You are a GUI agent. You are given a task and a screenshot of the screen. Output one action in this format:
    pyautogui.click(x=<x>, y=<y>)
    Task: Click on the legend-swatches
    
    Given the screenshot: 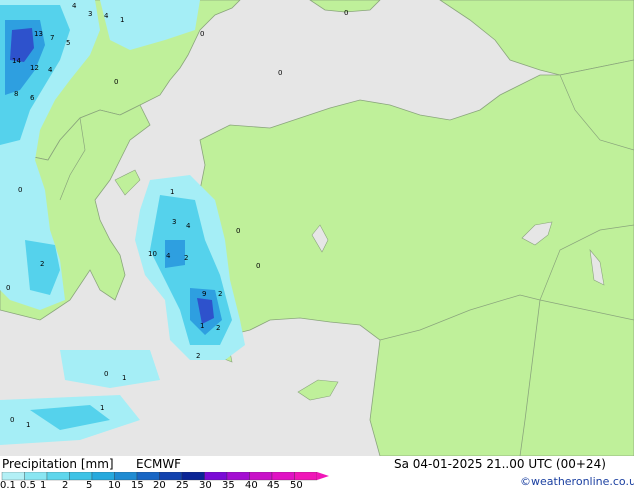 What is the action you would take?
    pyautogui.click(x=165, y=476)
    